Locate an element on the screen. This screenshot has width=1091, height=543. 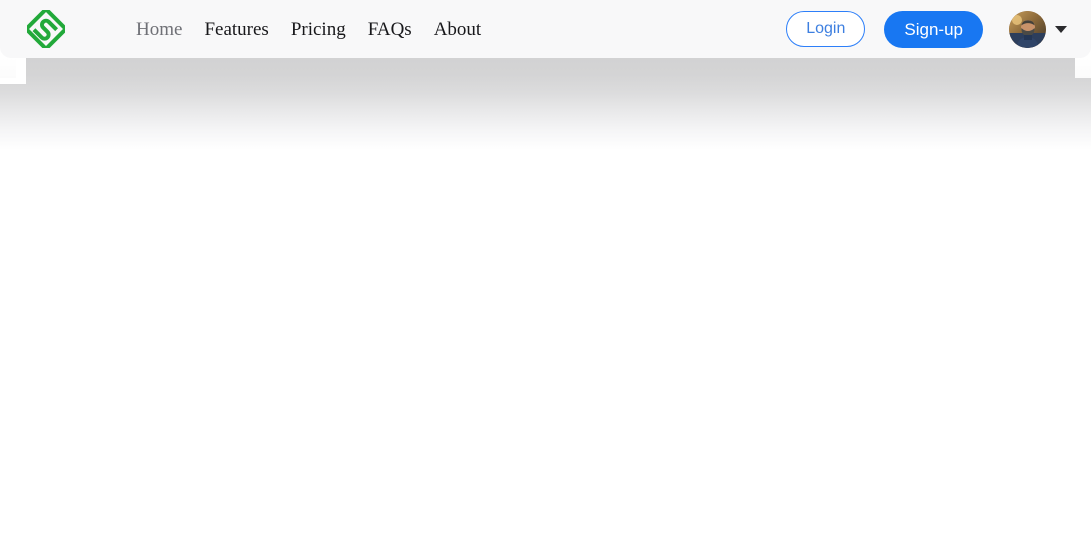
signup-button: Sign-up is located at coordinates (933, 29).